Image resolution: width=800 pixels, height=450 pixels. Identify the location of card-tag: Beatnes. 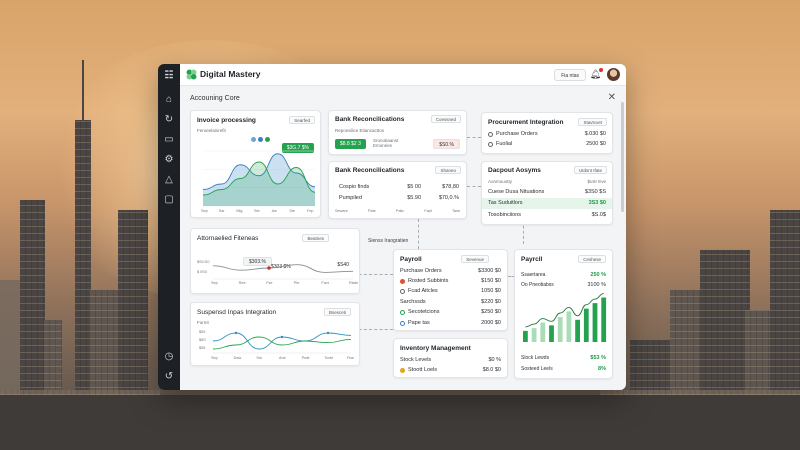
(315, 238).